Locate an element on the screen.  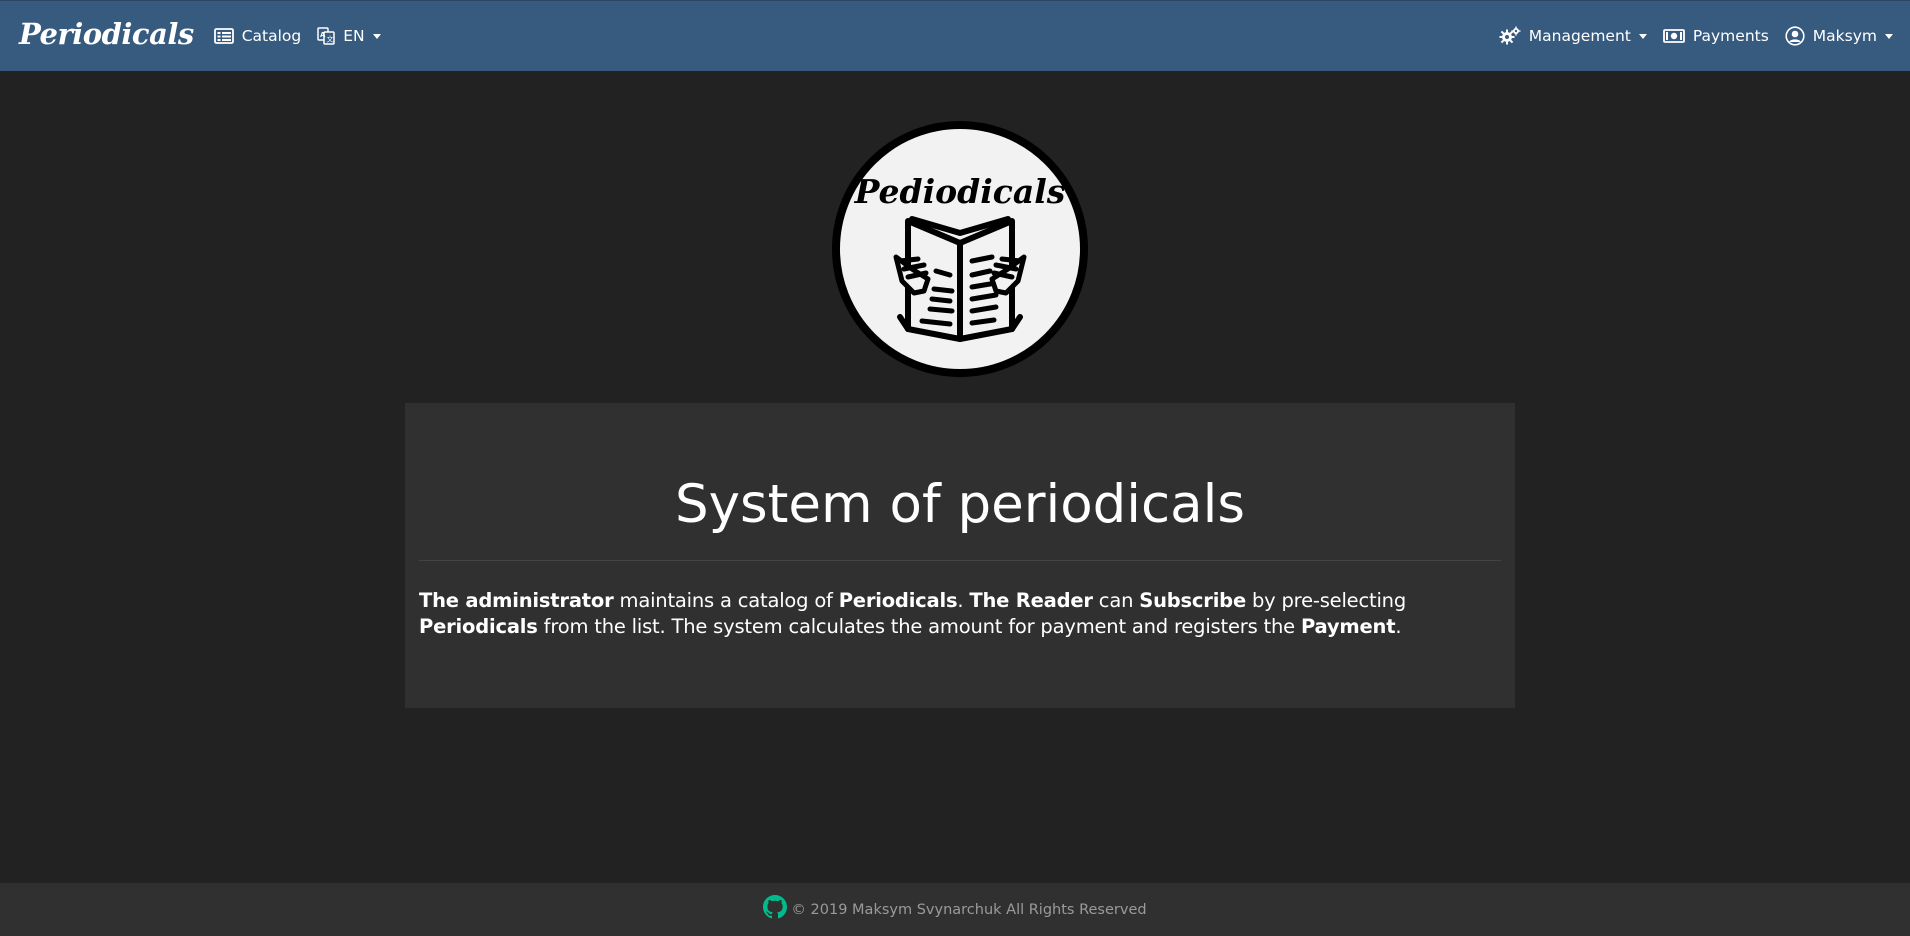
page-title: System of periodicals is located at coordinates (960, 504).